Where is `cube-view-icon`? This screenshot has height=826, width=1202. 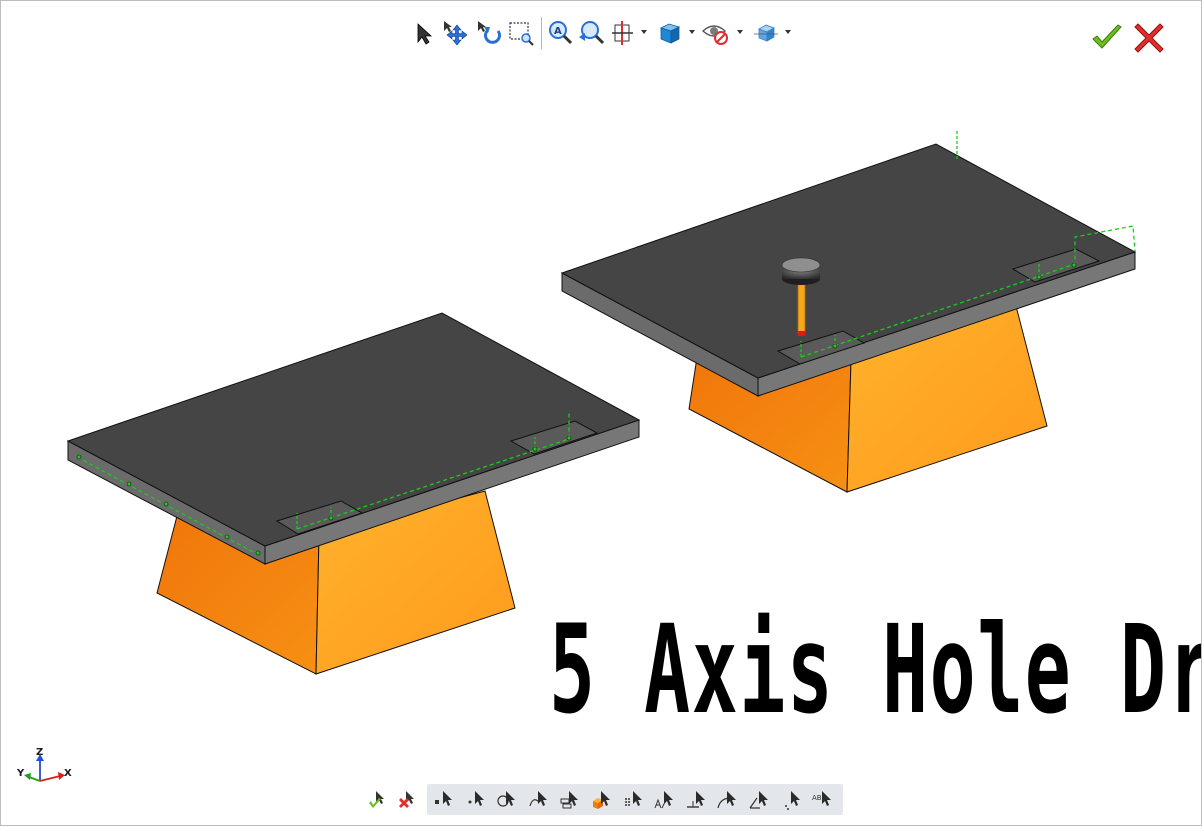 cube-view-icon is located at coordinates (670, 33).